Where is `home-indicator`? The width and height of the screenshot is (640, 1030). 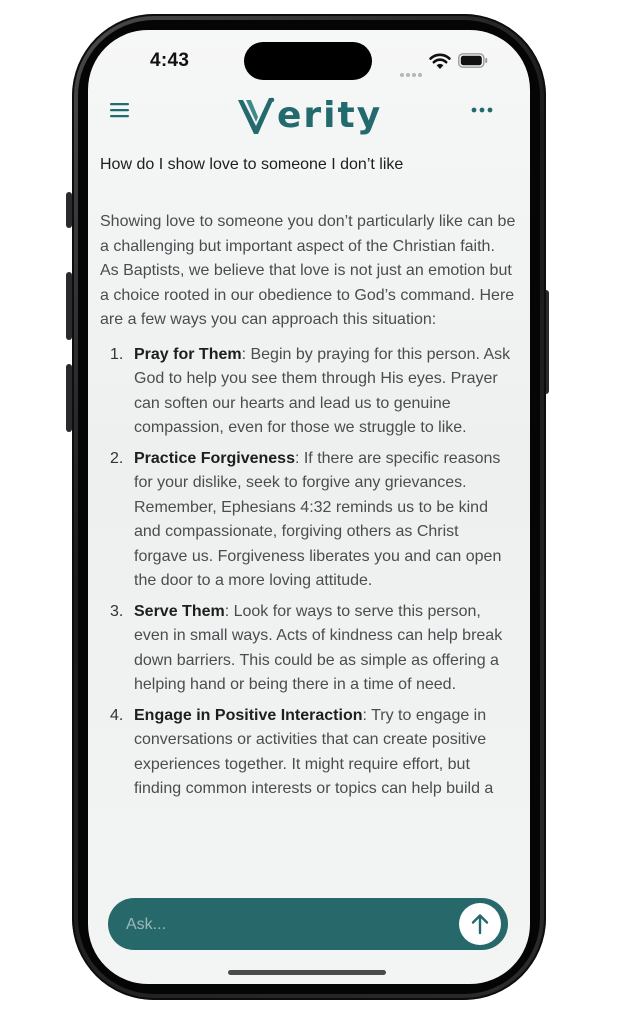 home-indicator is located at coordinates (307, 972).